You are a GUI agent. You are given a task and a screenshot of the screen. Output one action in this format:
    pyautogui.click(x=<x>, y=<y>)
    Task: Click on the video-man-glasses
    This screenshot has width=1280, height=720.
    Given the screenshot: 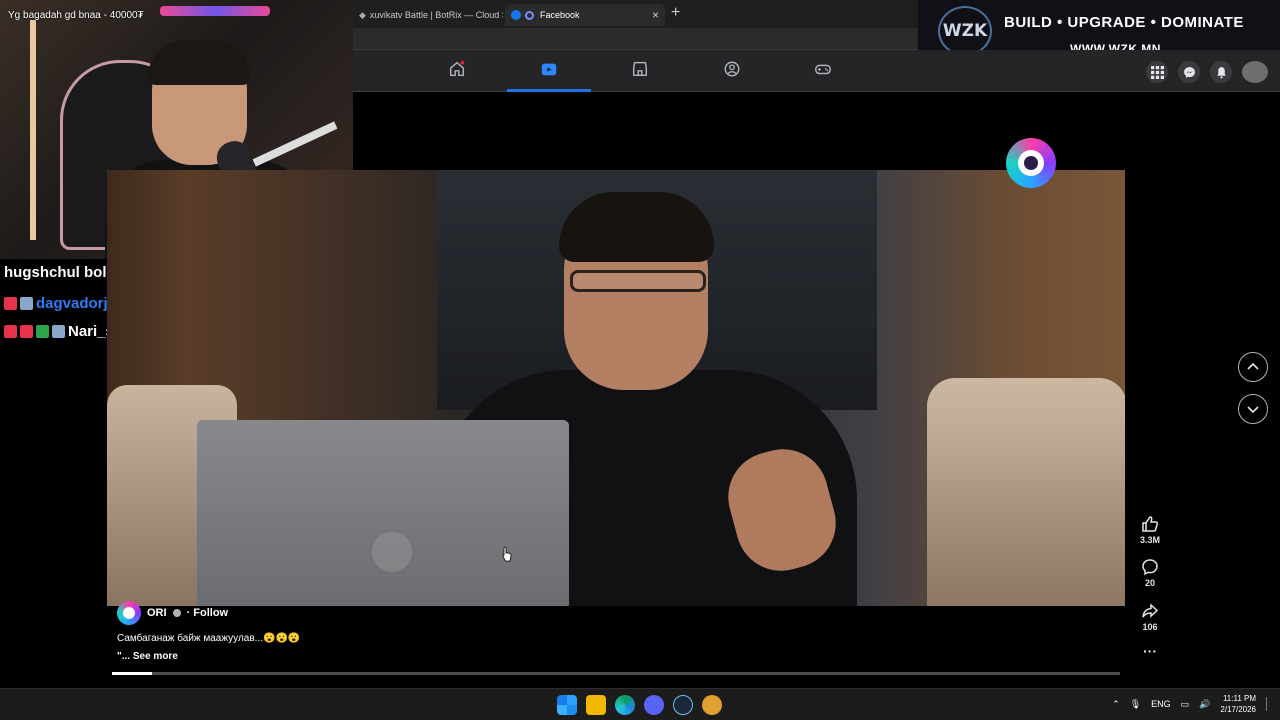 What is the action you would take?
    pyautogui.click(x=638, y=281)
    